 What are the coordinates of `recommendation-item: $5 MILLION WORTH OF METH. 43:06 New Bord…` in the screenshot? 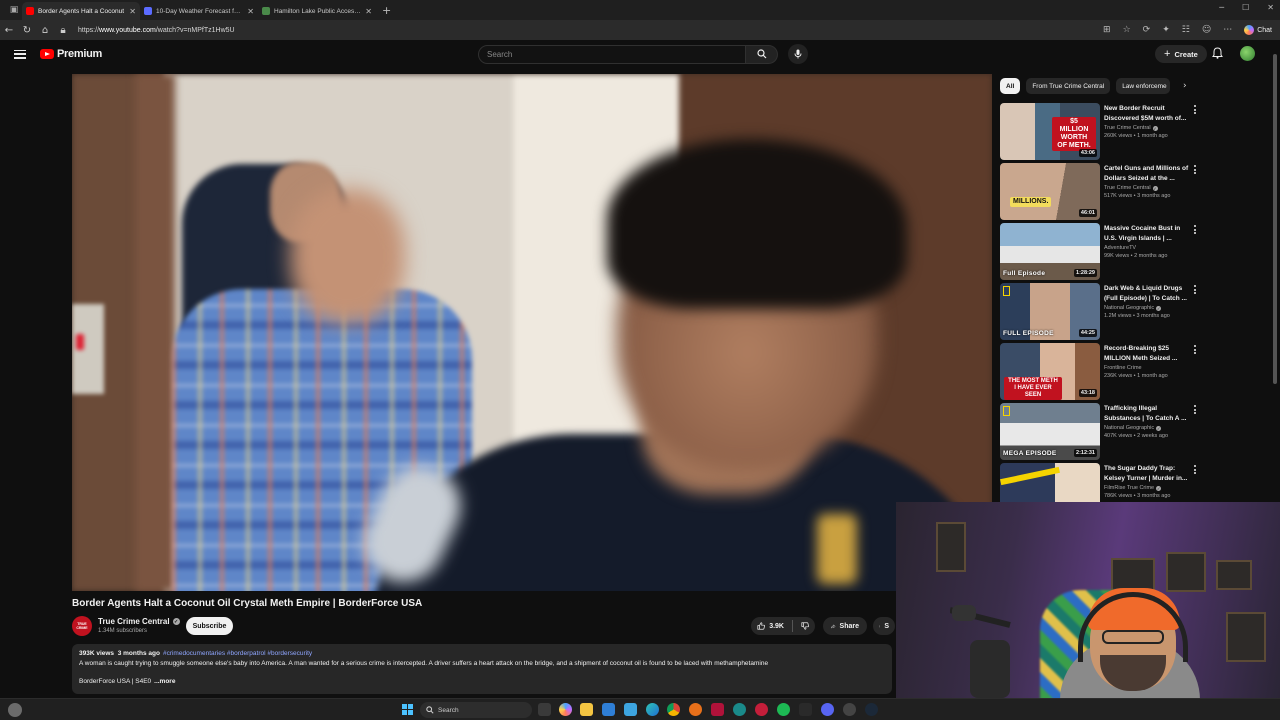 It's located at (1100, 132).